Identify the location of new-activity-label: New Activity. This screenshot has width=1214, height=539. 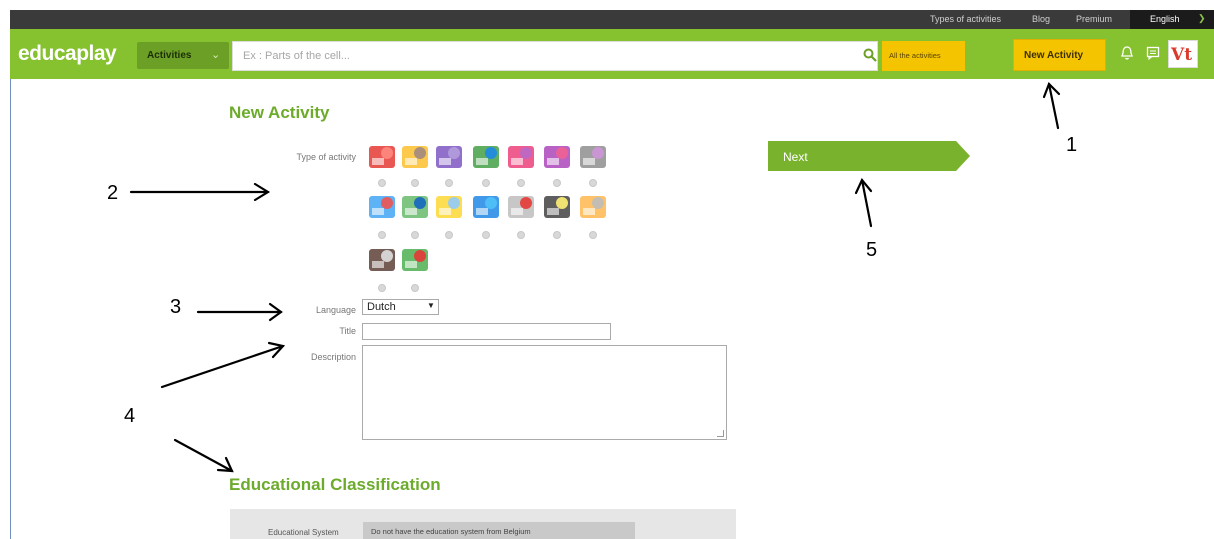
(1054, 55).